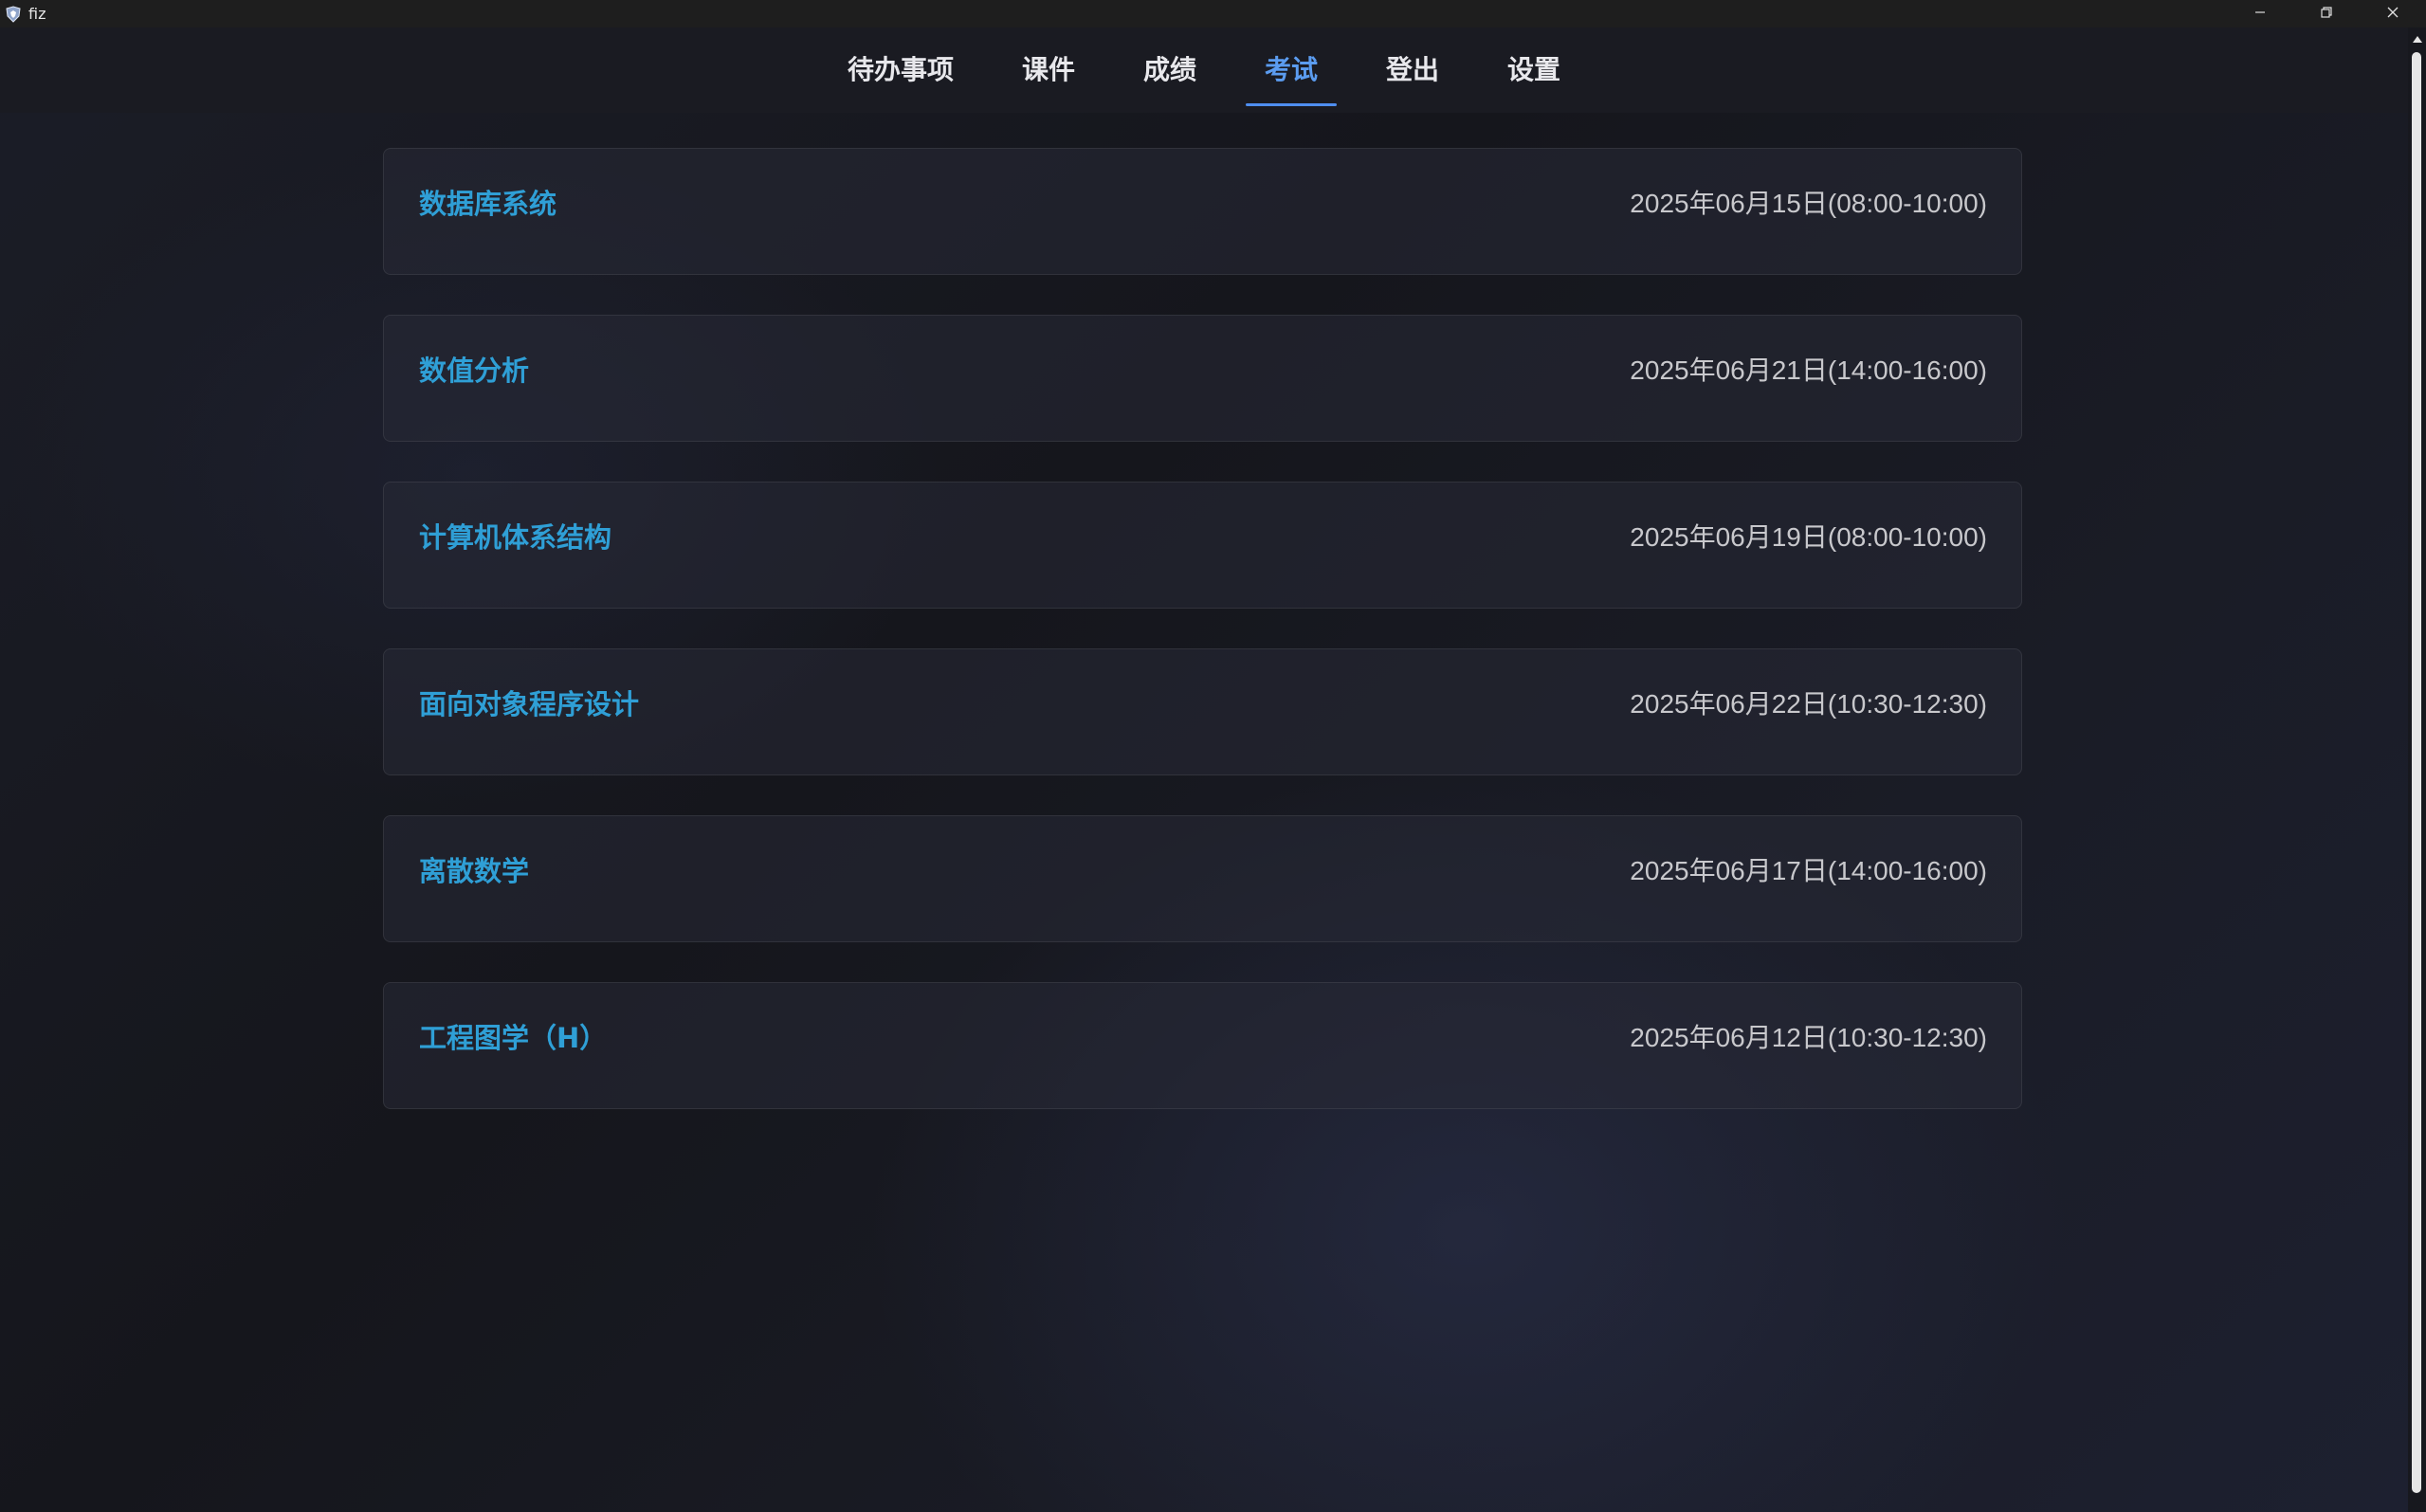 This screenshot has width=2426, height=1512. I want to click on exam-time: 2025年06月12日(10:30-12:30), so click(1808, 1037).